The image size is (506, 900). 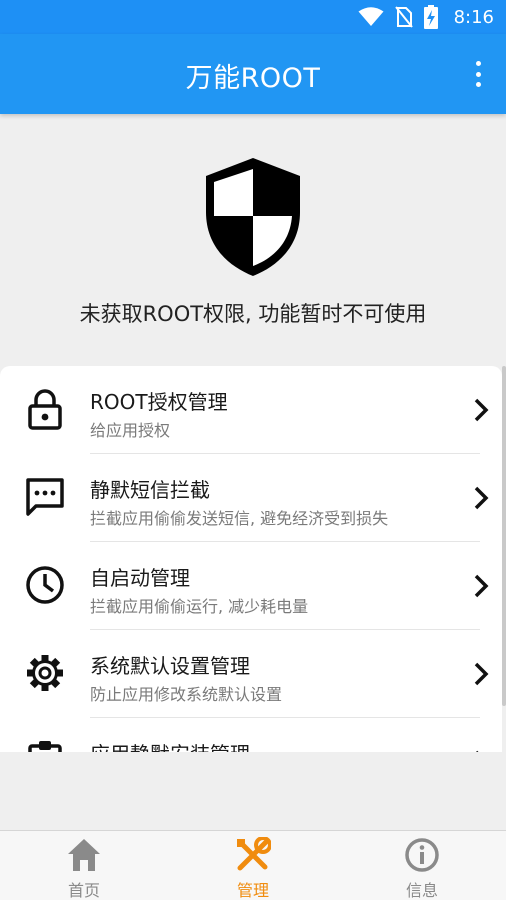 I want to click on feature-subtitle: 拦截应用偷偷运行, 减少耗电量, so click(x=199, y=606).